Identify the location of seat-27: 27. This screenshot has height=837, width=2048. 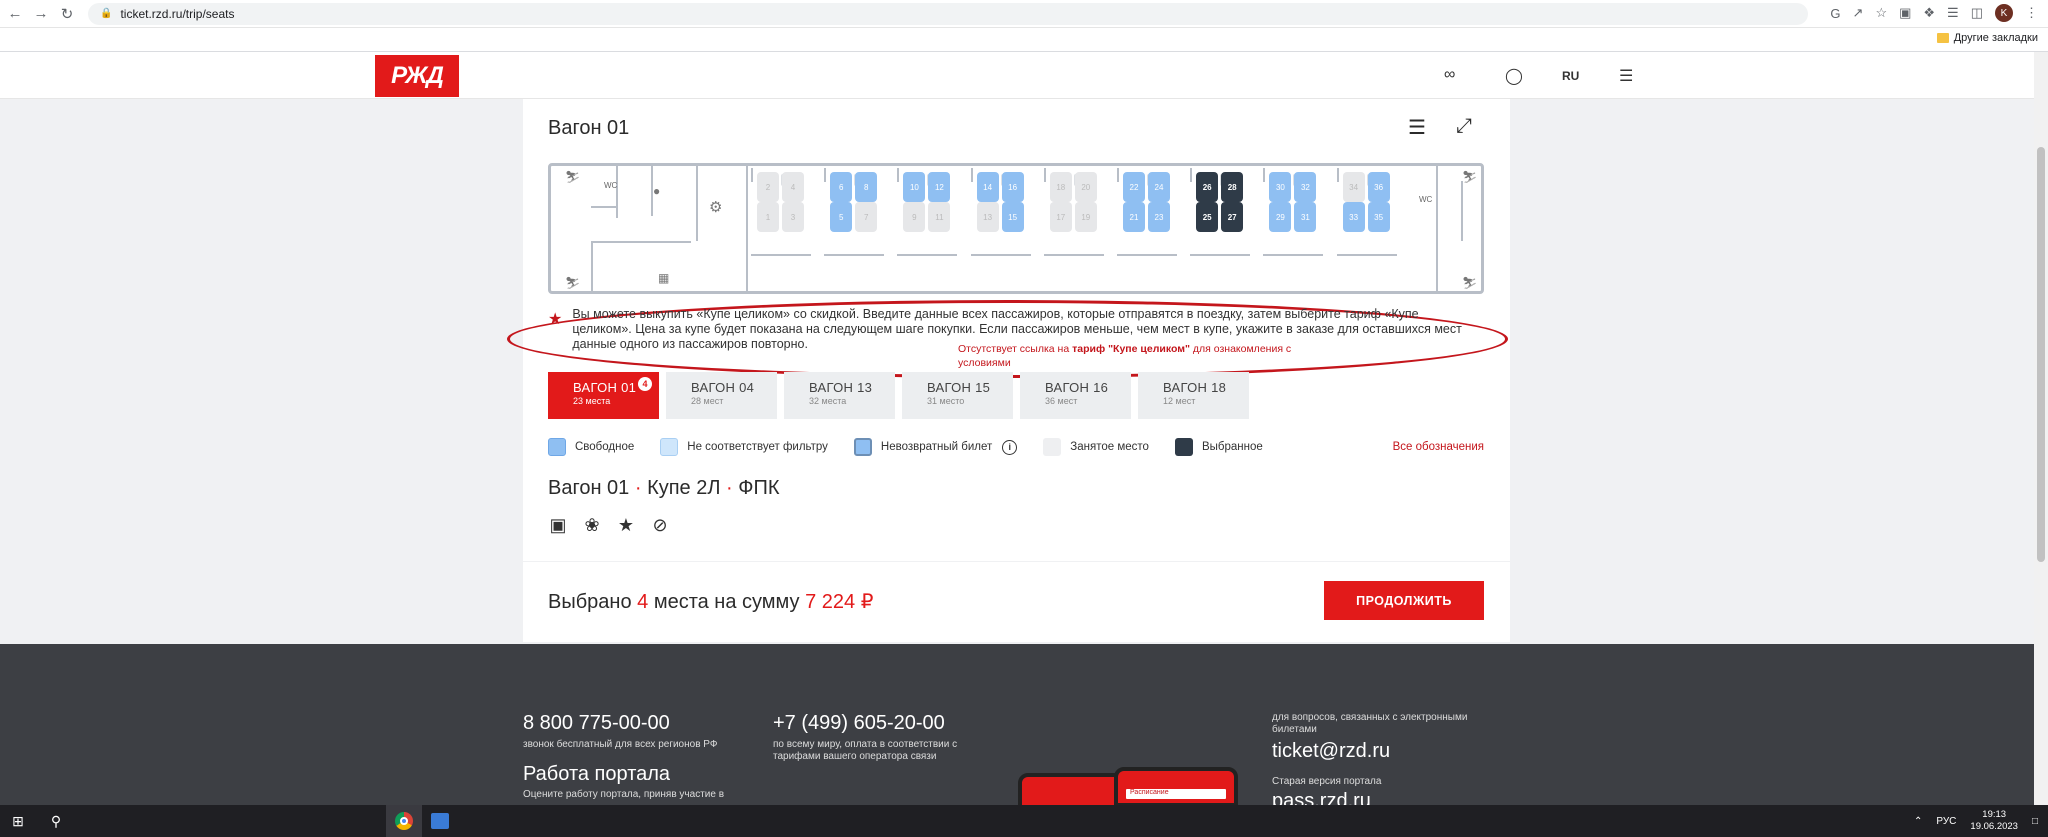
(1232, 217).